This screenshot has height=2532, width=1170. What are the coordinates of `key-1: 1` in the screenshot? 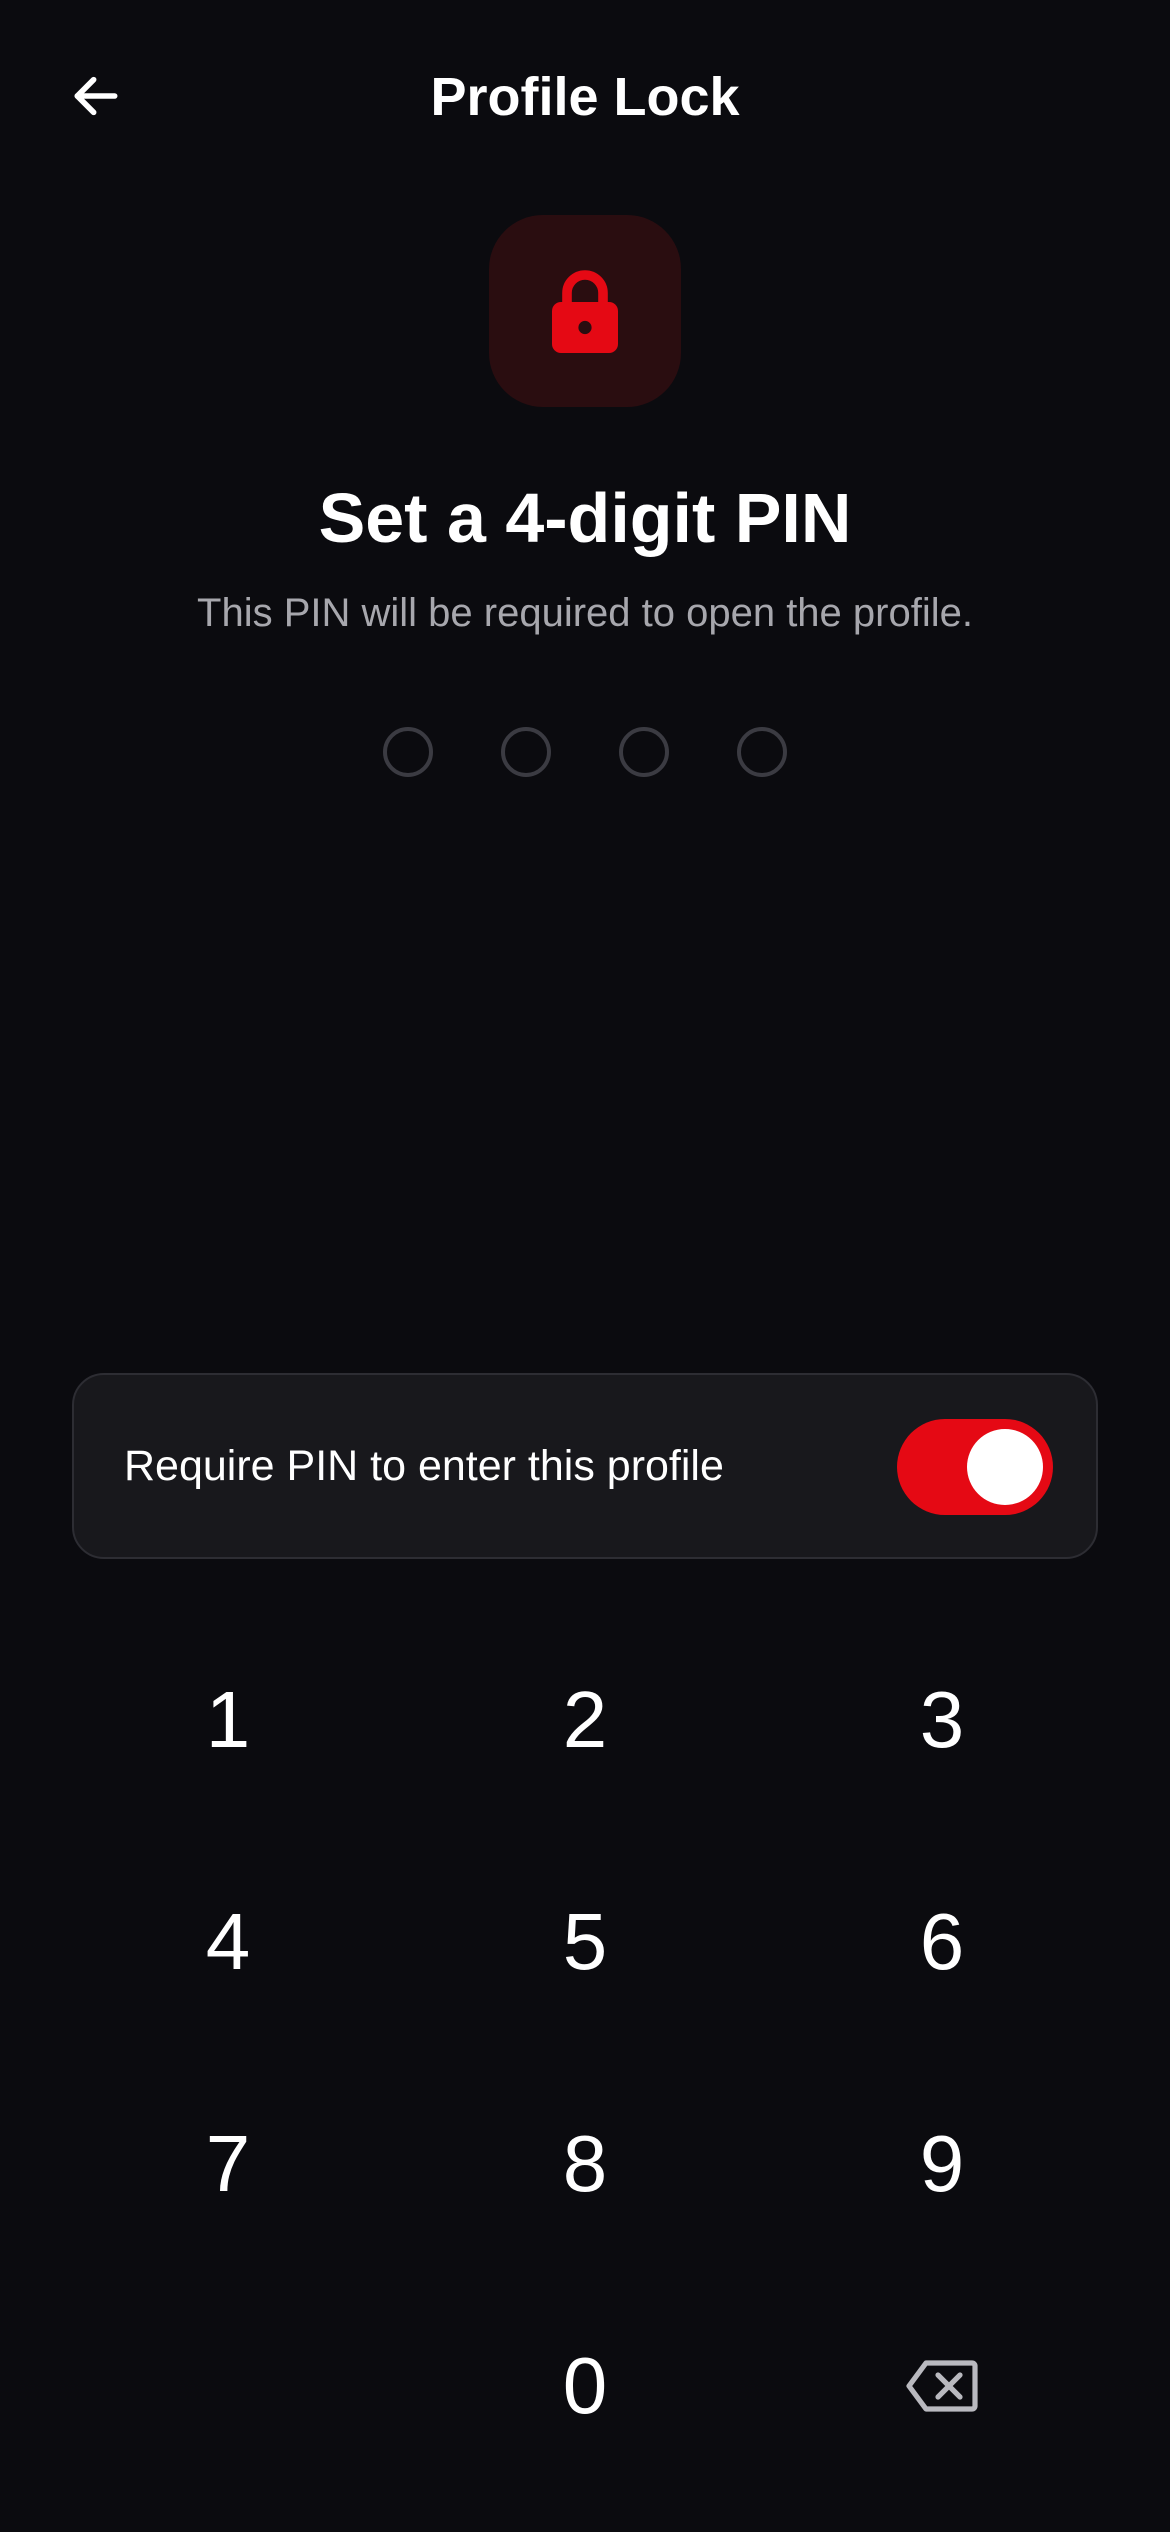 It's located at (228, 1720).